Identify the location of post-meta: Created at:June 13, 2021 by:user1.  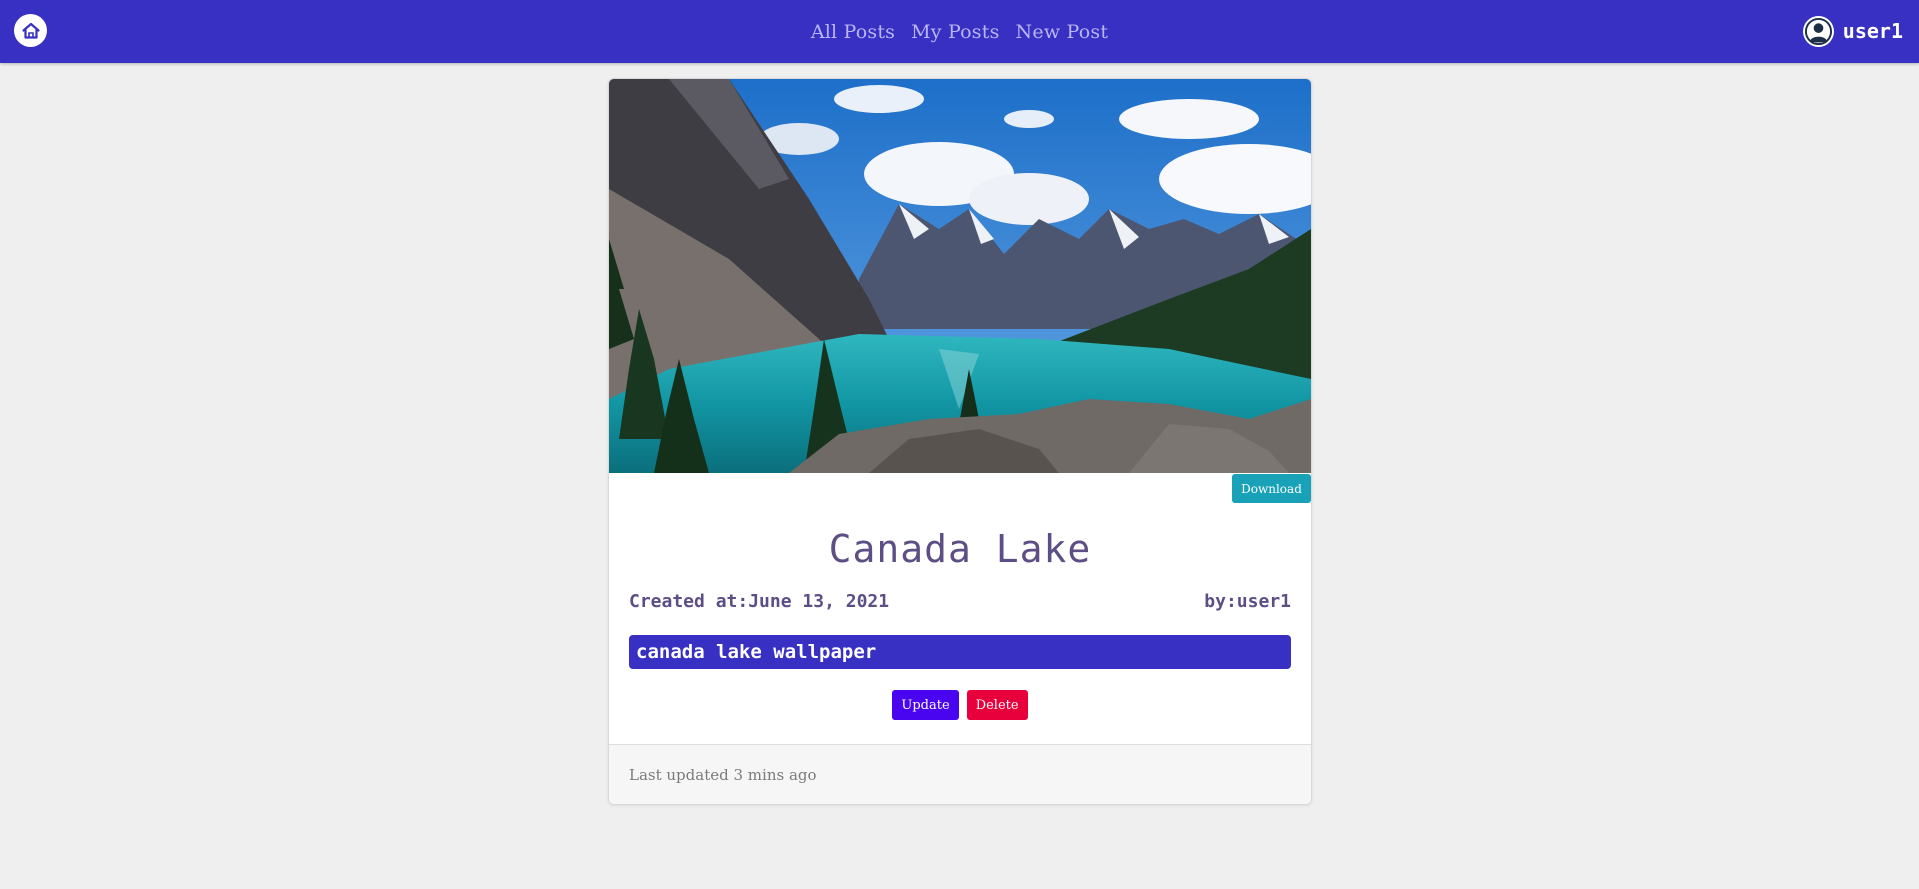
(960, 601).